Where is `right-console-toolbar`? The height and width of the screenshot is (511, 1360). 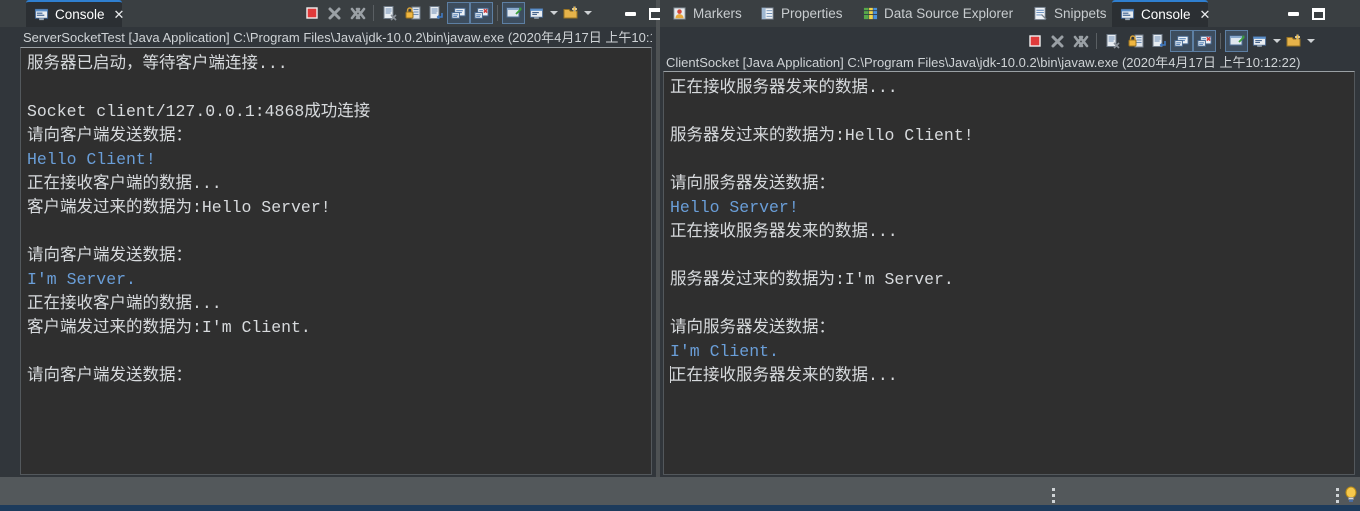
right-console-toolbar is located at coordinates (1169, 41).